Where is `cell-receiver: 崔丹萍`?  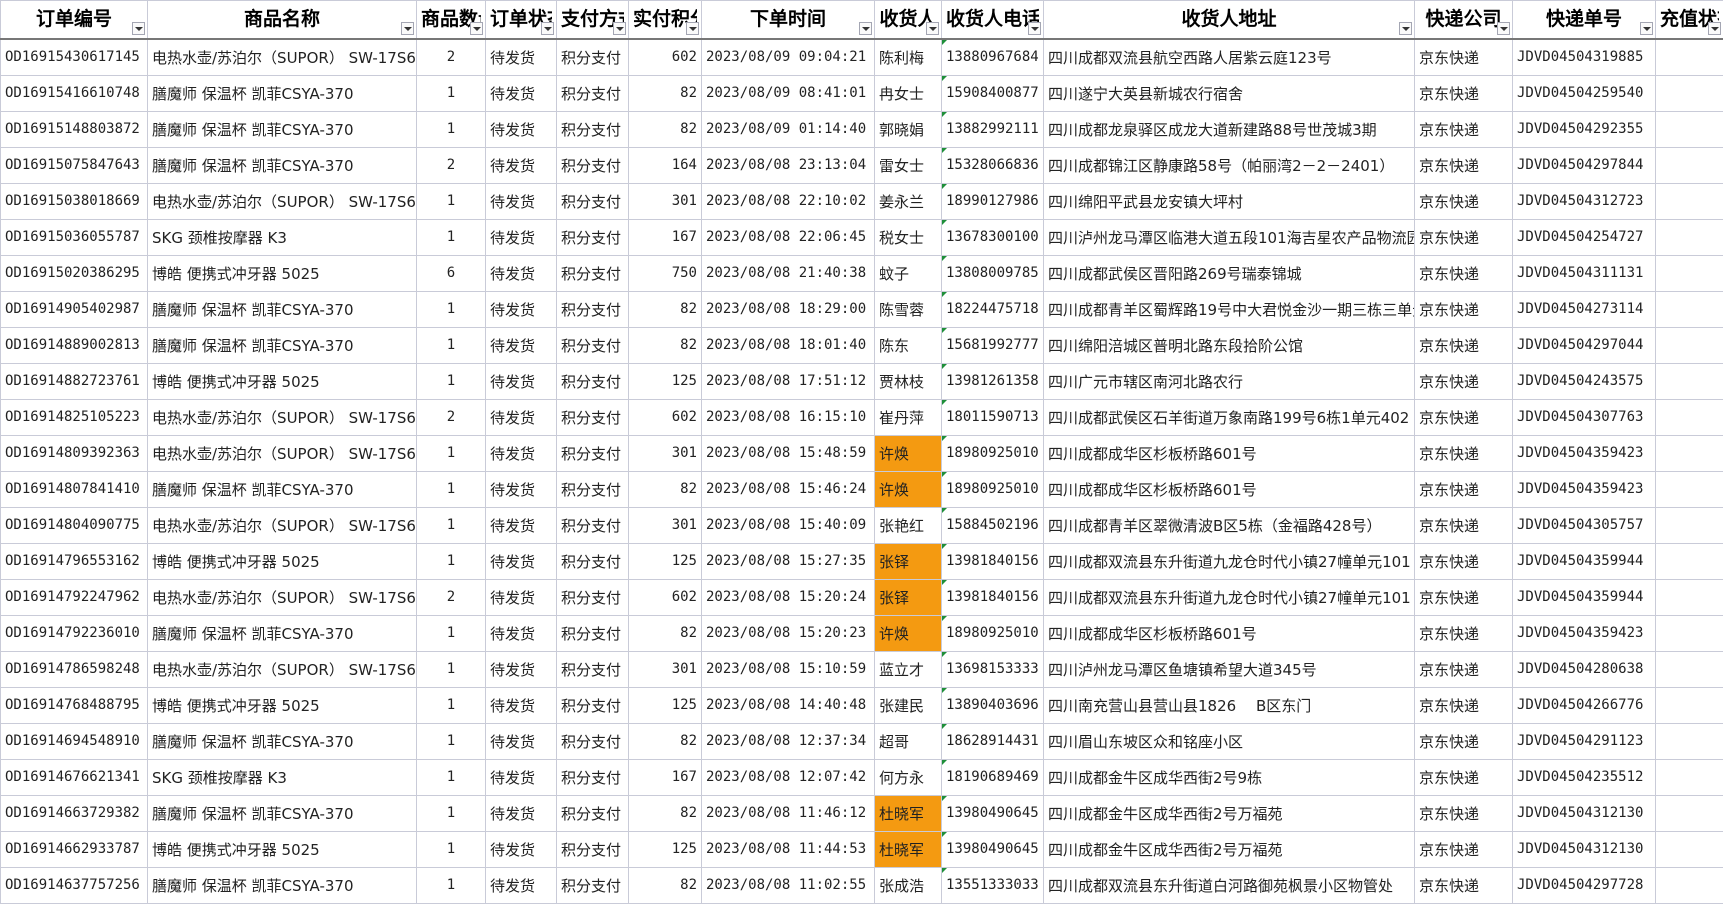
cell-receiver: 崔丹萍 is located at coordinates (908, 417).